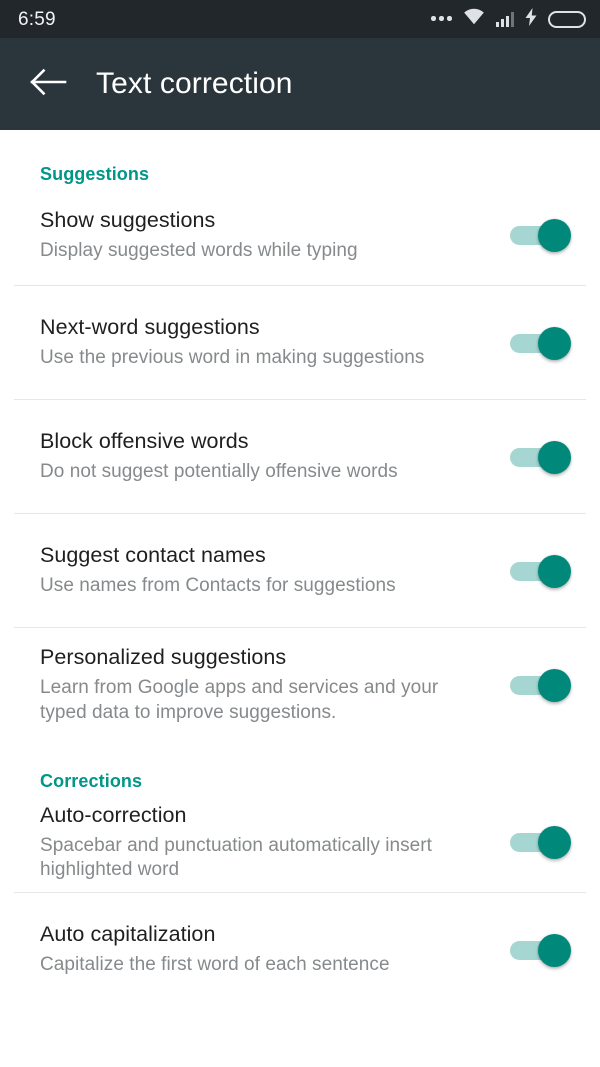 Image resolution: width=600 pixels, height=1067 pixels. I want to click on back-arrow-icon, so click(49, 84).